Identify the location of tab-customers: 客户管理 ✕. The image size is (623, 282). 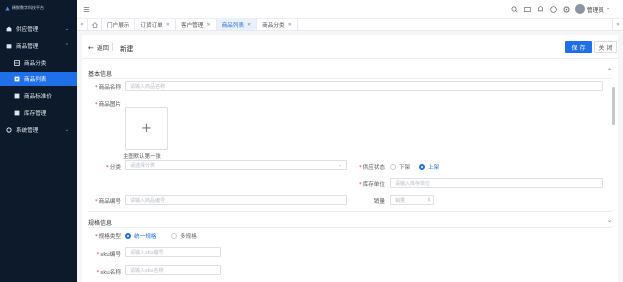
(196, 24).